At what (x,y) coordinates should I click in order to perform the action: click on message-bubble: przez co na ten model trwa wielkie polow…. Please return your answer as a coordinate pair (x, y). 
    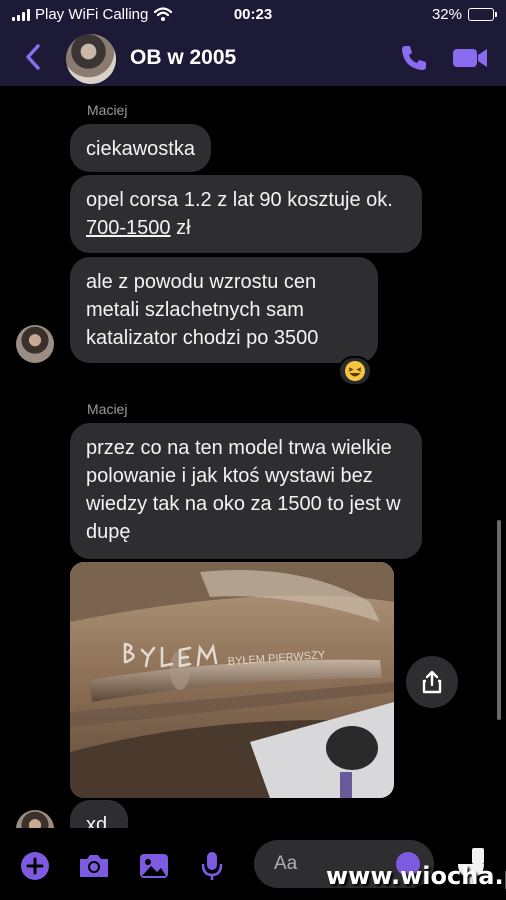
    Looking at the image, I should click on (246, 491).